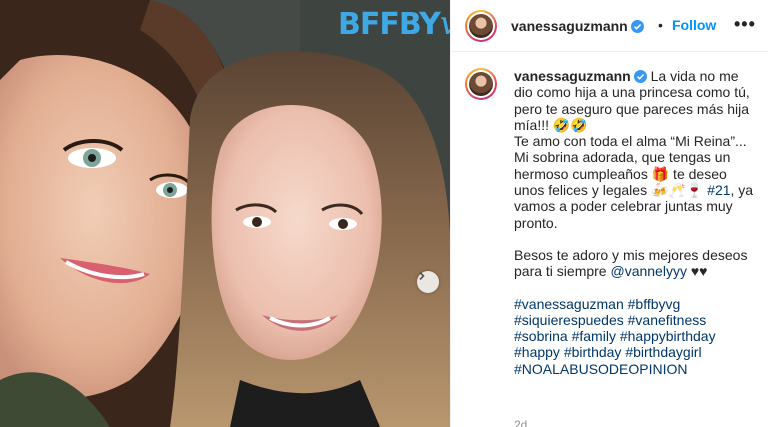 The image size is (768, 427). Describe the element at coordinates (668, 336) in the screenshot. I see `hashtag-link: #happybirthday` at that location.